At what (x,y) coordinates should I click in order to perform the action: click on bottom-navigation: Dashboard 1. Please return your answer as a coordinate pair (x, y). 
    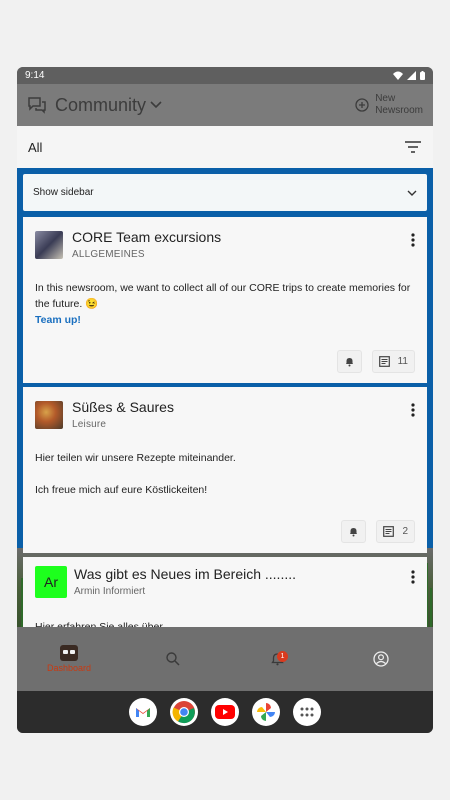
    Looking at the image, I should click on (225, 659).